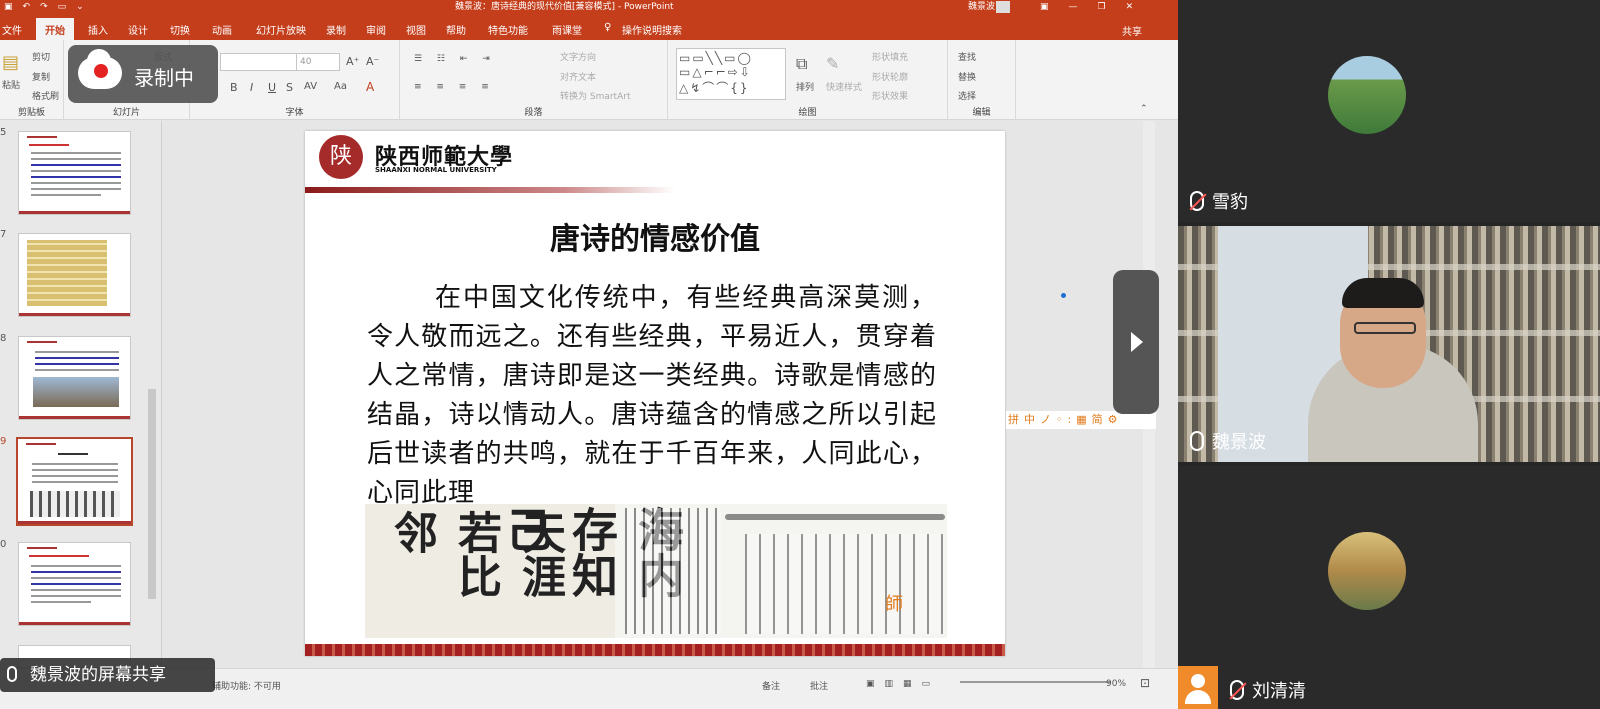 Image resolution: width=1600 pixels, height=709 pixels. I want to click on calligraphy-stamp: 師, so click(894, 604).